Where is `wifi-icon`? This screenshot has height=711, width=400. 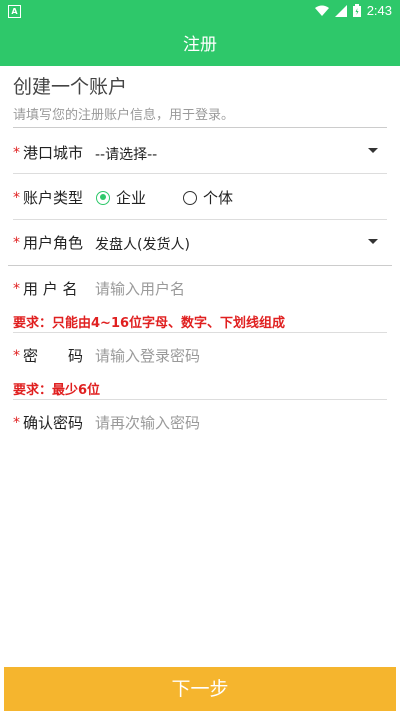
wifi-icon is located at coordinates (321, 10).